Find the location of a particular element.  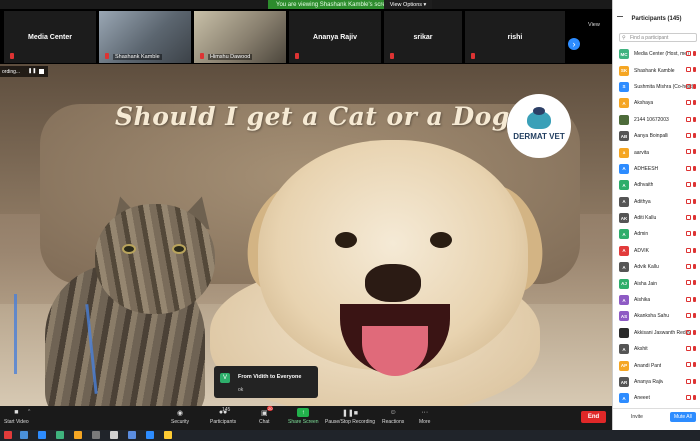

participant-row: A Adithya is located at coordinates (656, 202).